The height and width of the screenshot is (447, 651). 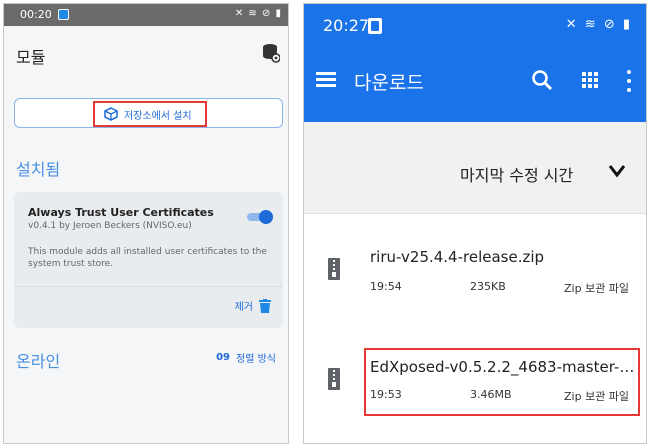 What do you see at coordinates (475, 86) in the screenshot?
I see `app-bar: 다운로드` at bounding box center [475, 86].